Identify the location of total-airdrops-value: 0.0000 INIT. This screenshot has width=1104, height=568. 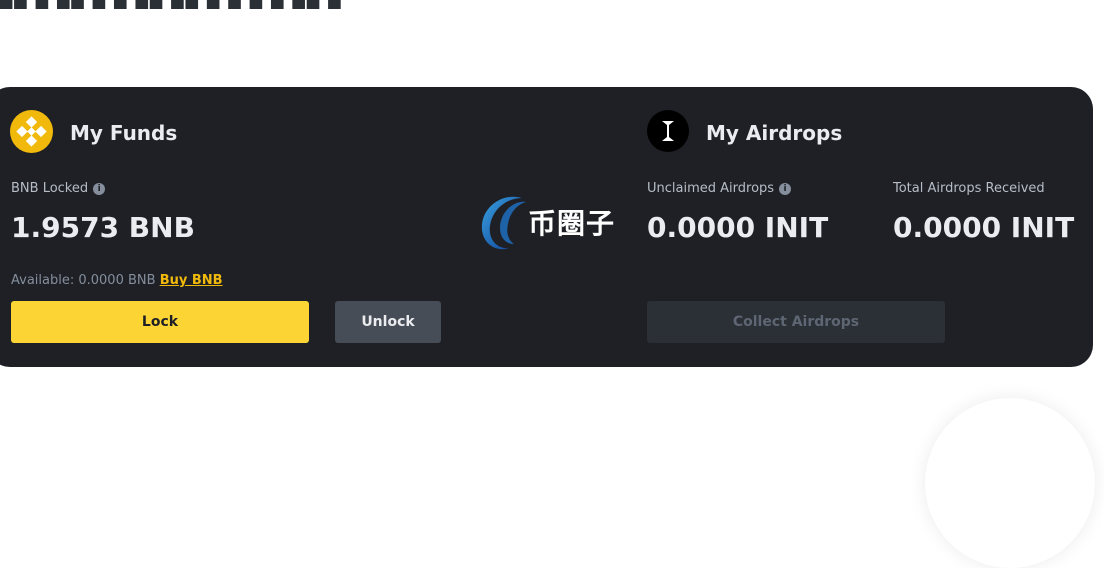
(984, 227).